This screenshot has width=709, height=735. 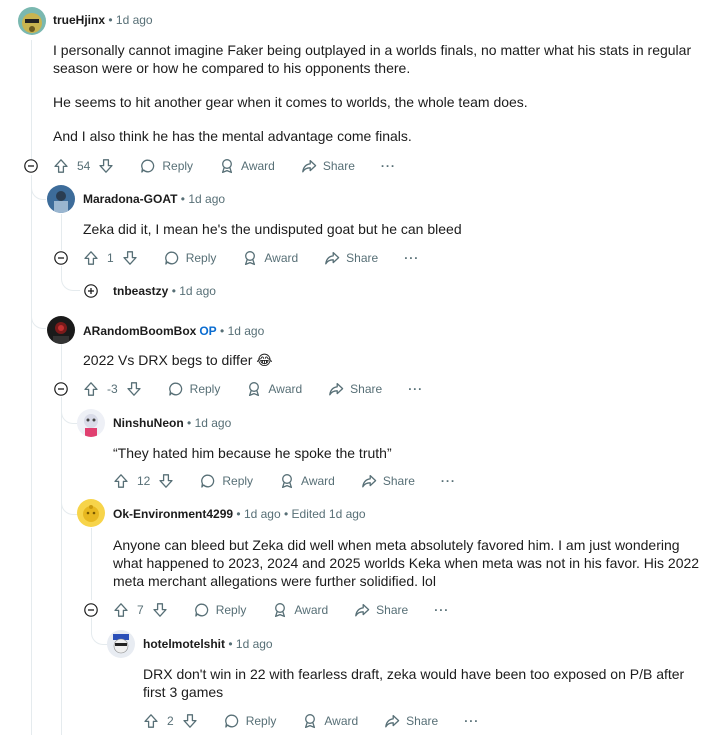 I want to click on thread-line-maradona, so click(x=61, y=232).